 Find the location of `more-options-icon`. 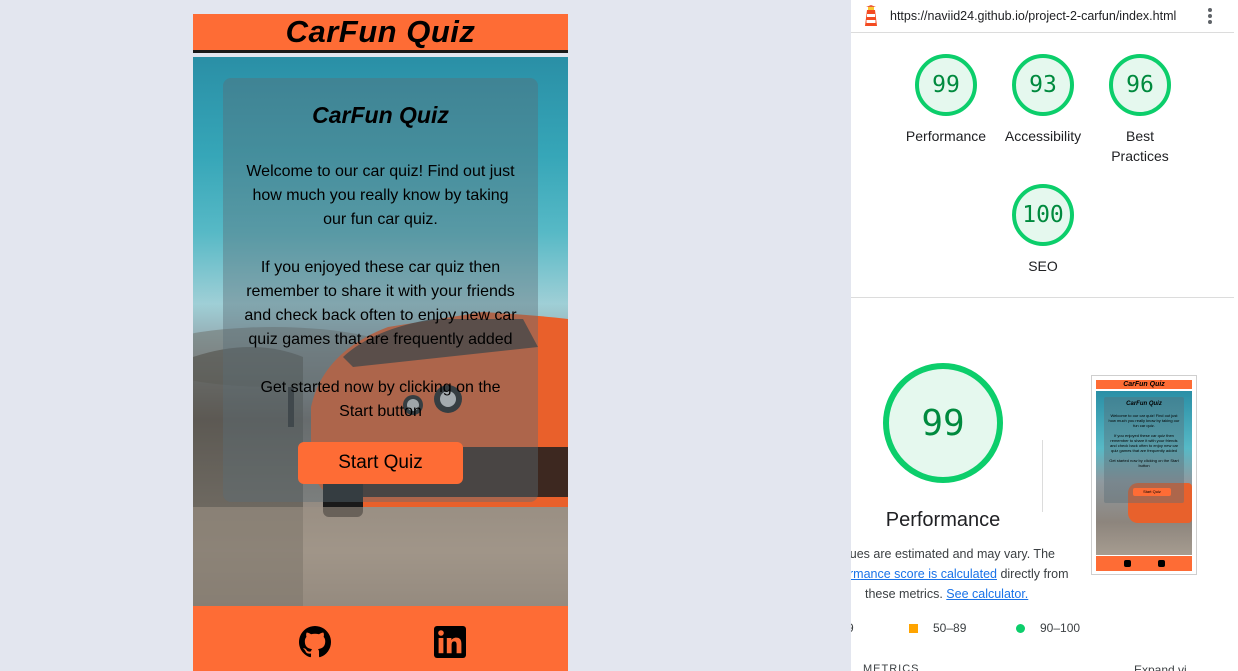

more-options-icon is located at coordinates (1210, 17).